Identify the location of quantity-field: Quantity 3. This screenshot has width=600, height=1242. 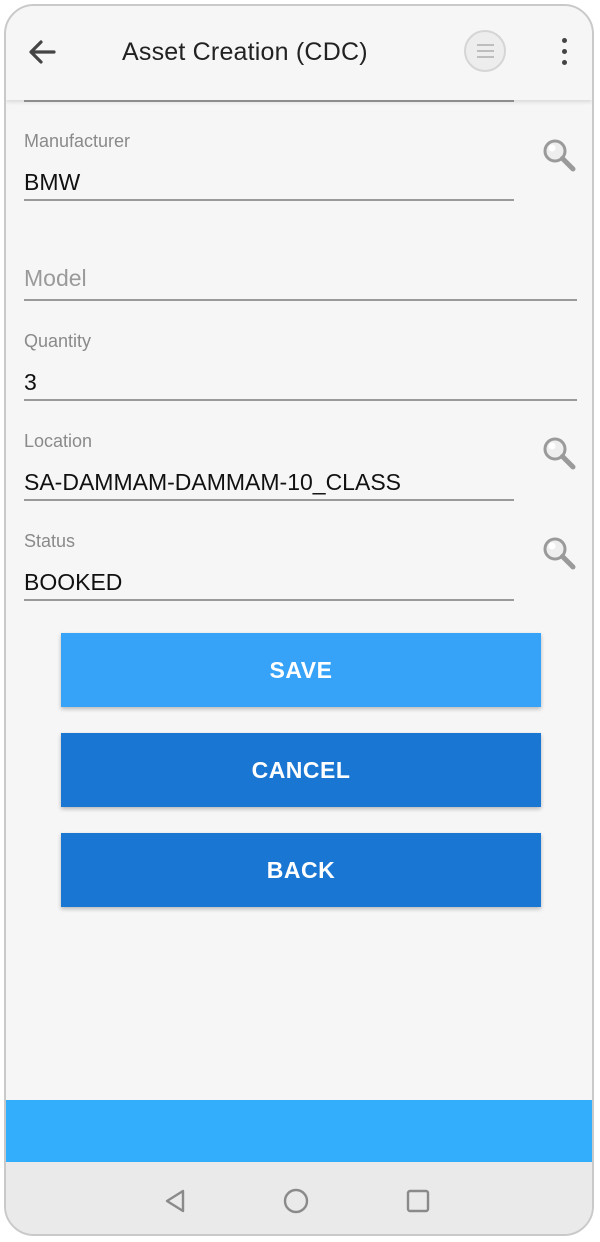
(300, 367).